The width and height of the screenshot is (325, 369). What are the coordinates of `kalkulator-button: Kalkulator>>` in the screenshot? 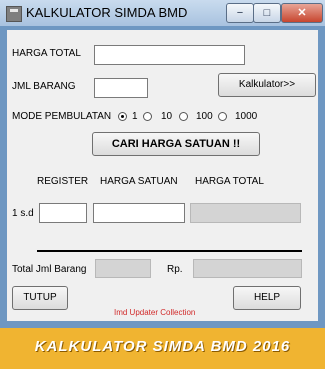 It's located at (267, 85).